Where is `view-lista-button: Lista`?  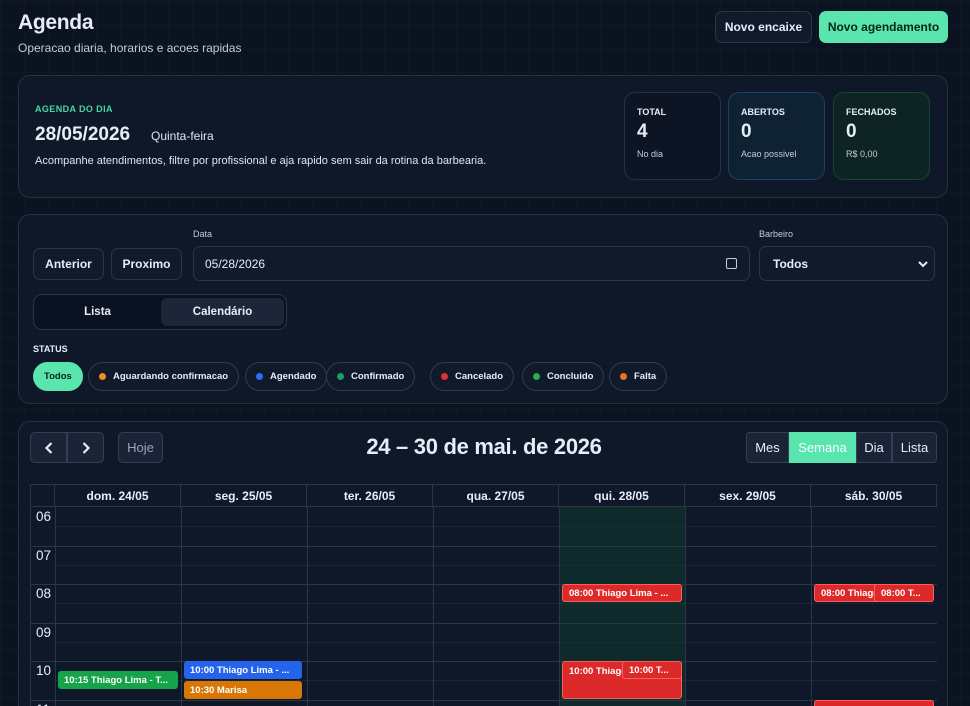 view-lista-button: Lista is located at coordinates (914, 447).